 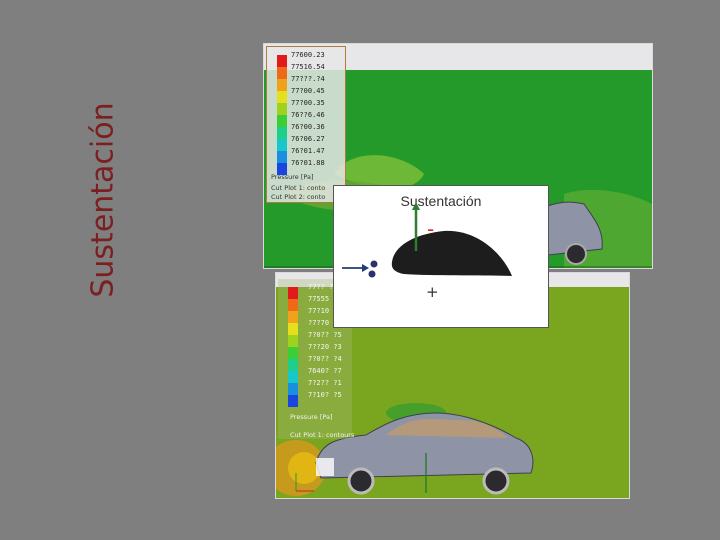 I want to click on top-legend-footer-2: Cut Plot 2: conto, so click(x=298, y=197).